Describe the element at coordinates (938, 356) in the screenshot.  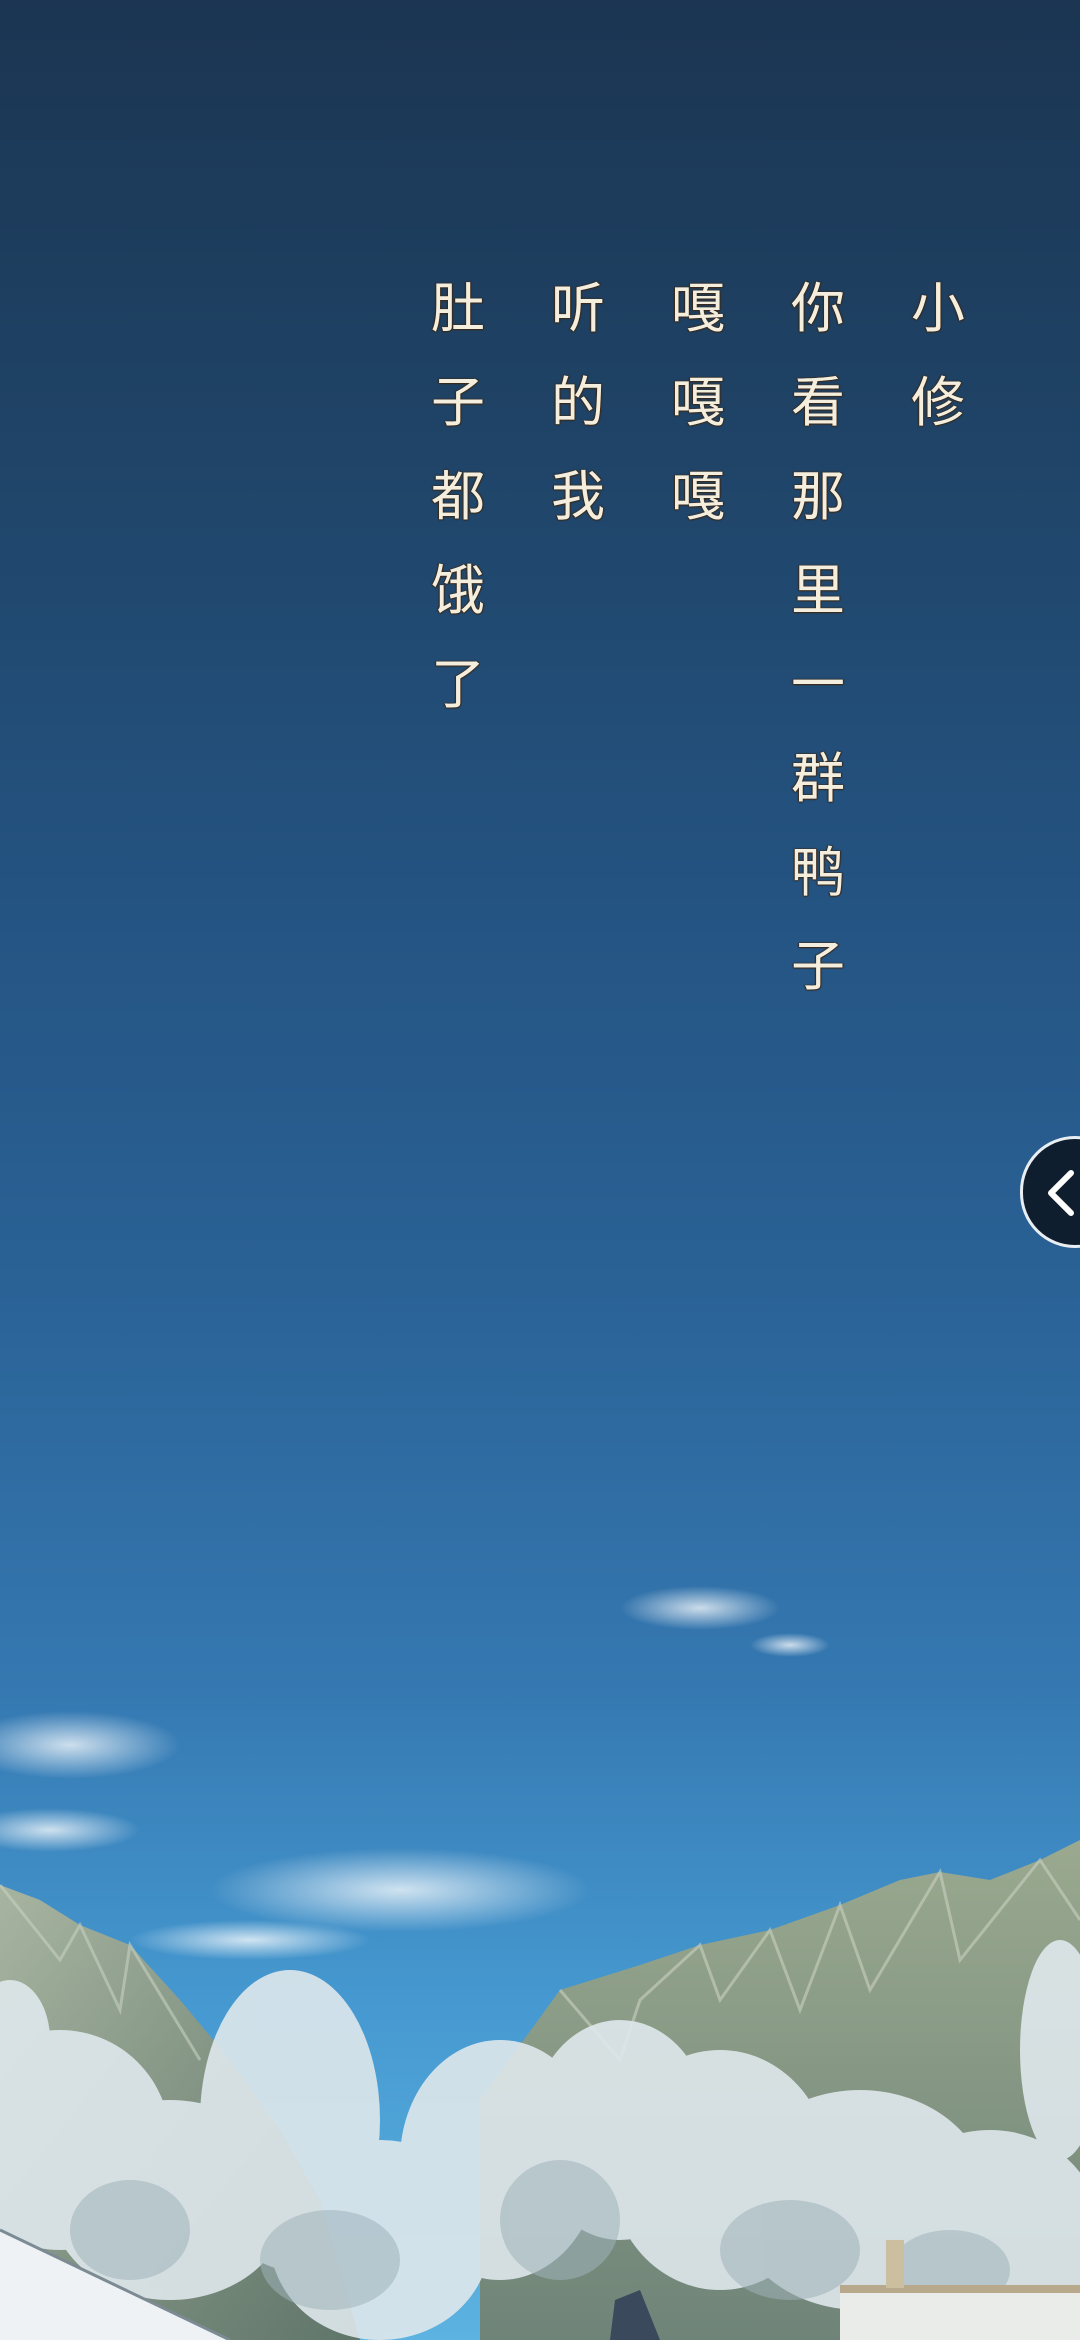
I see `dialogue-column-1: 小 修` at that location.